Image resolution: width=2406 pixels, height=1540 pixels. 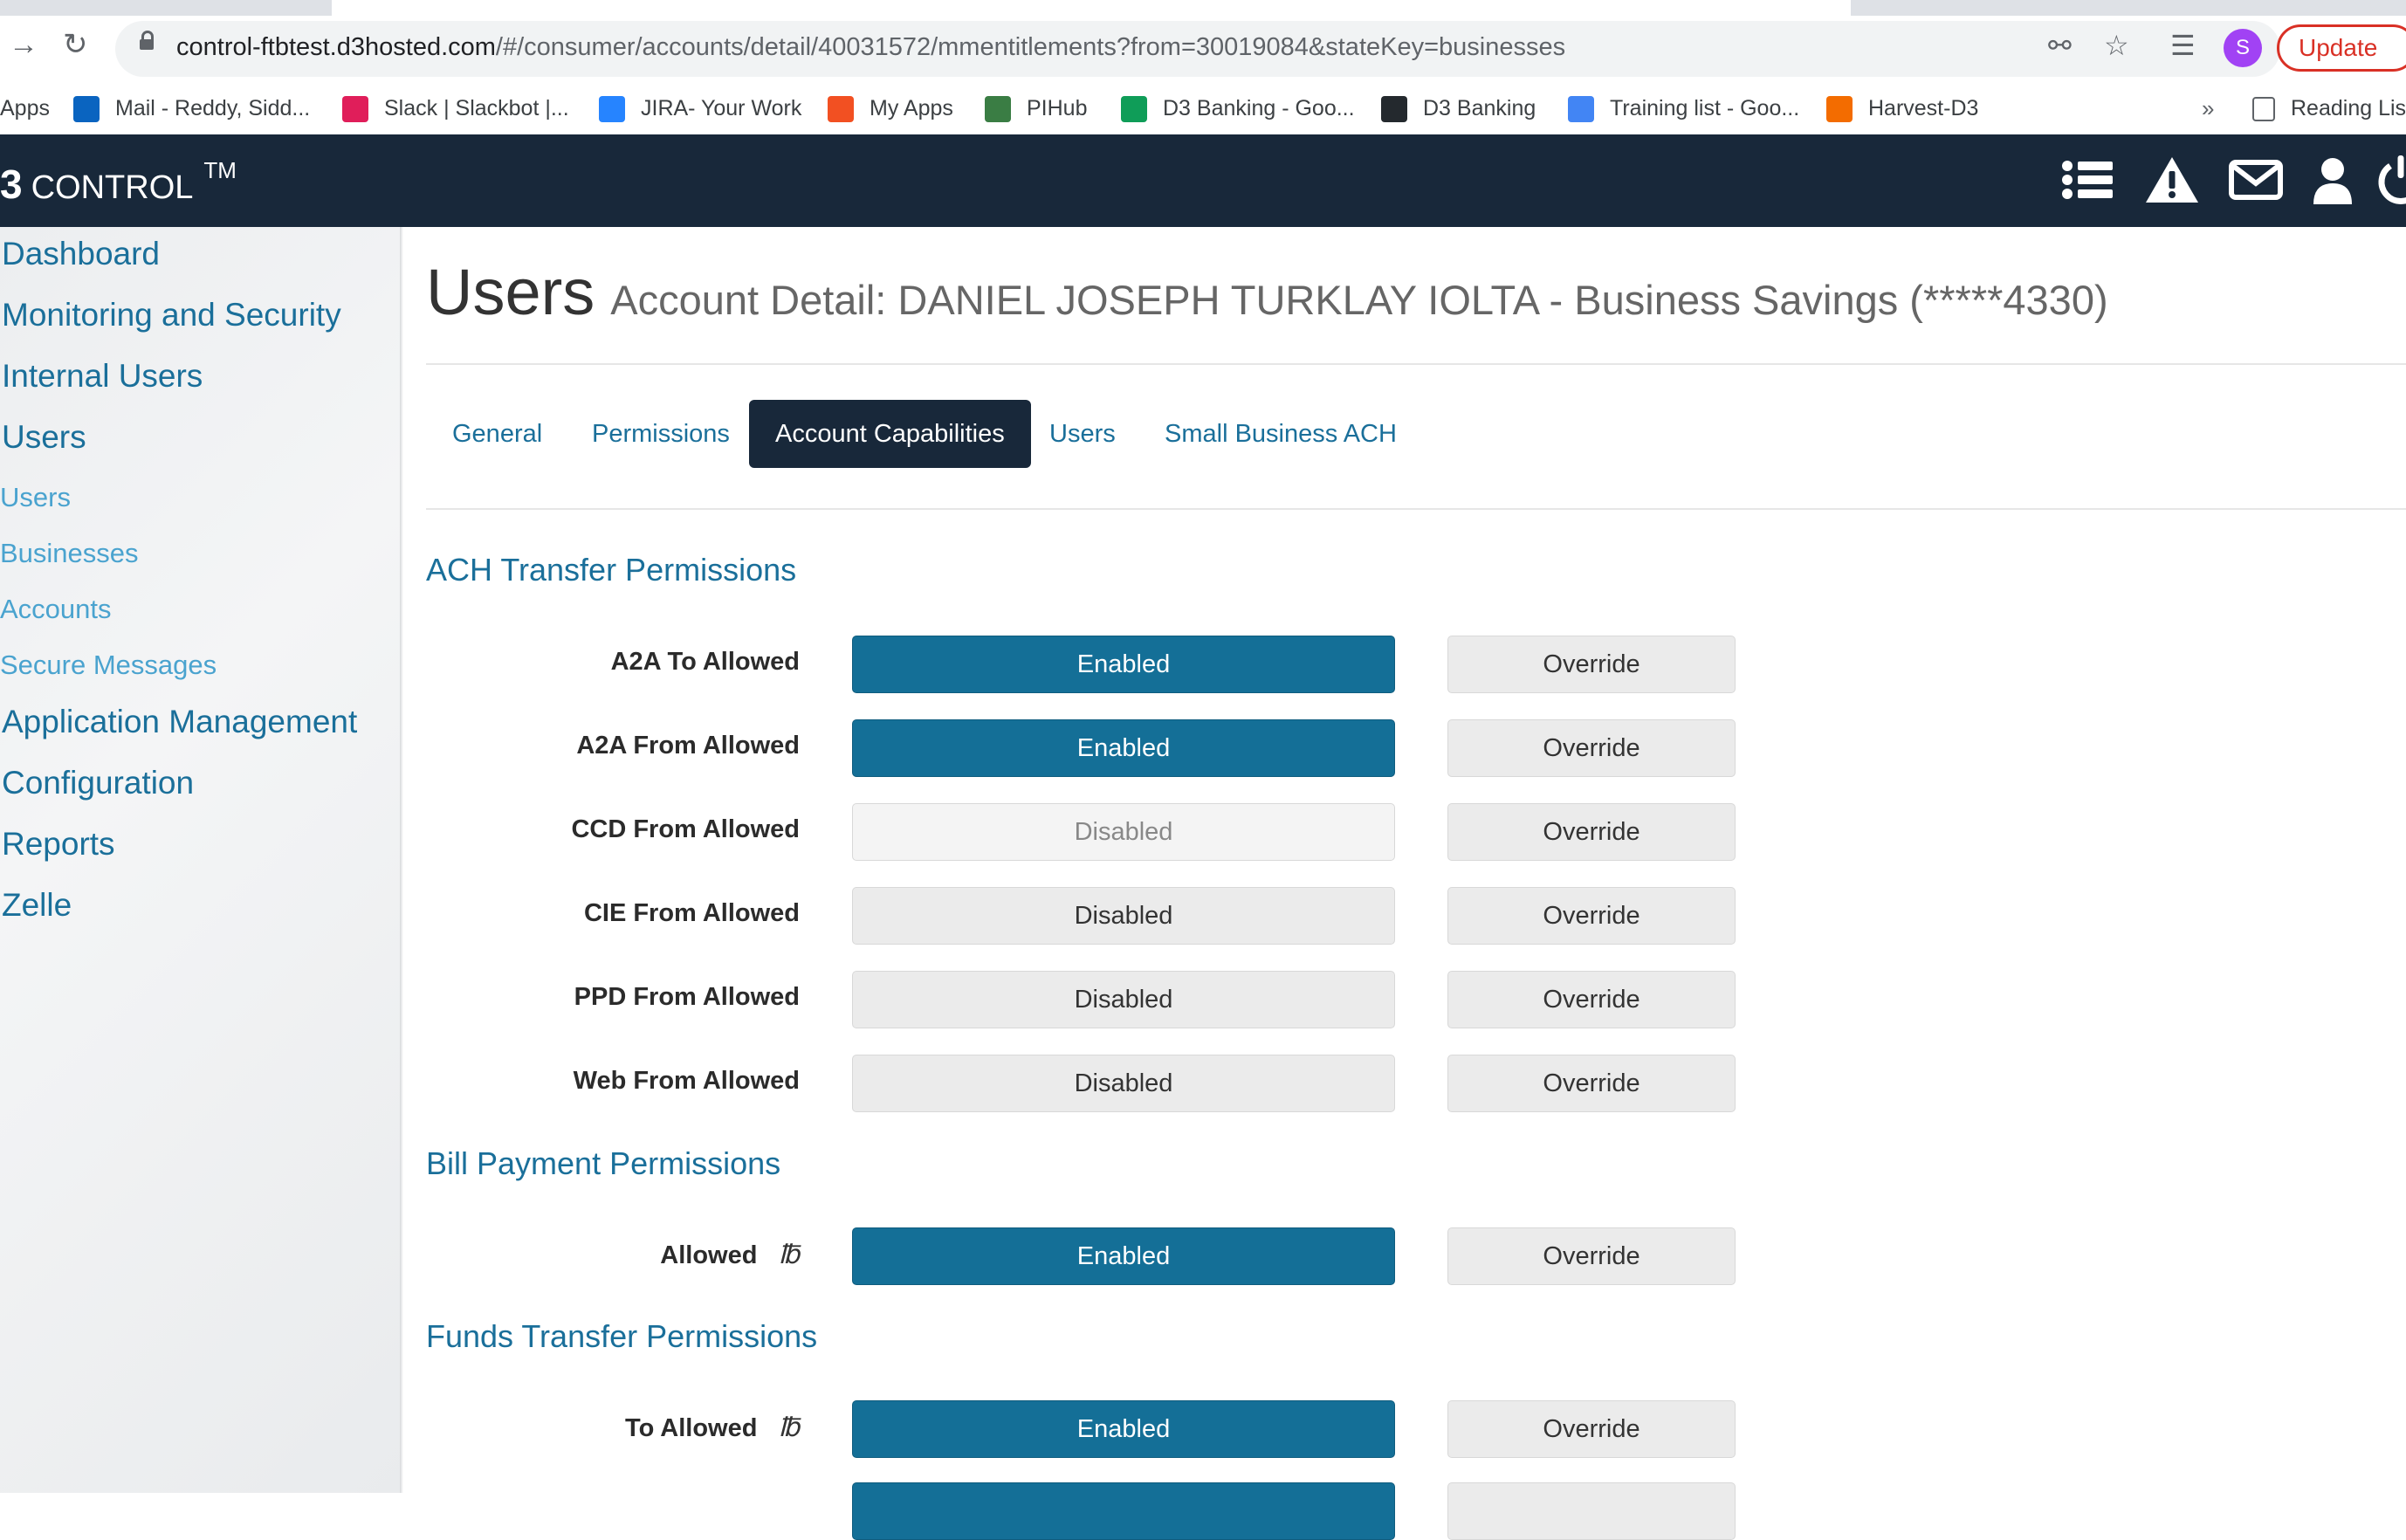 I want to click on bookmark-item: Harvest-D3, so click(x=1902, y=108).